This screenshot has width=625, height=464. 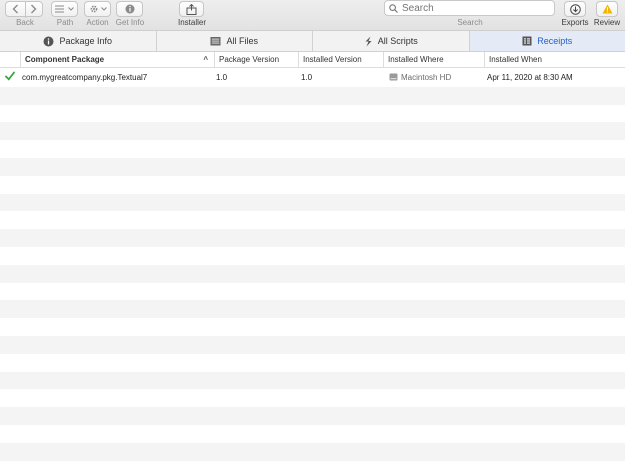 I want to click on tab-receipts: Receipts, so click(x=547, y=41).